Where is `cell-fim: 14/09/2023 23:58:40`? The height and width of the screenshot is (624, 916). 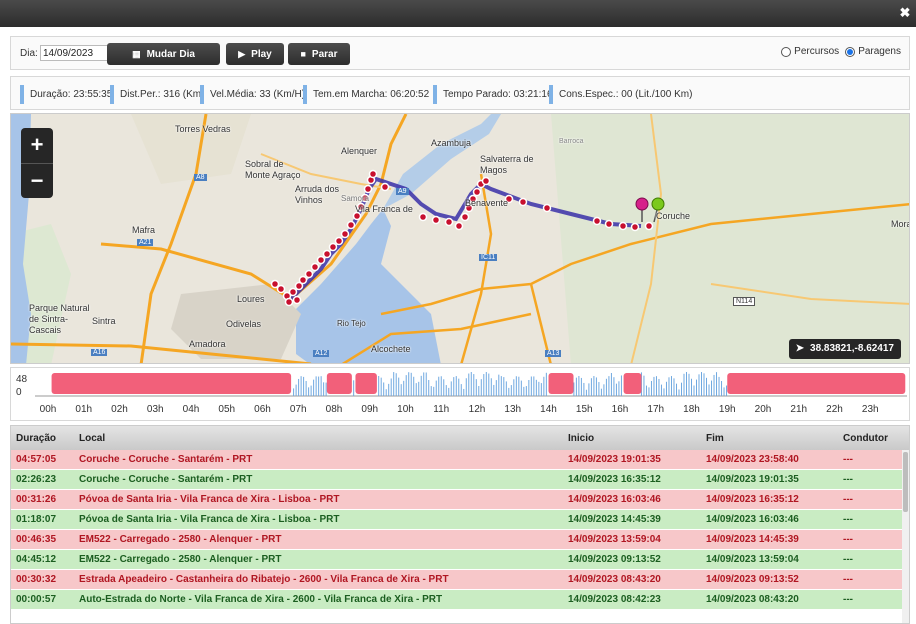
cell-fim: 14/09/2023 23:58:40 is located at coordinates (752, 459).